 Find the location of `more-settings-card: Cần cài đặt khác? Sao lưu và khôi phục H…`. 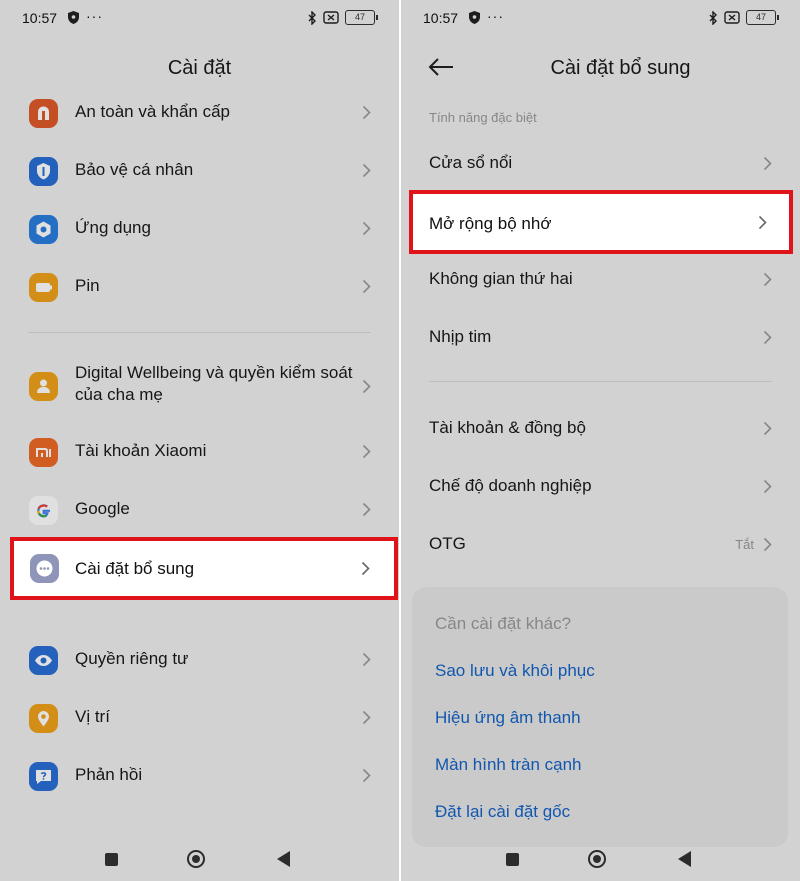

more-settings-card: Cần cài đặt khác? Sao lưu và khôi phục H… is located at coordinates (600, 717).